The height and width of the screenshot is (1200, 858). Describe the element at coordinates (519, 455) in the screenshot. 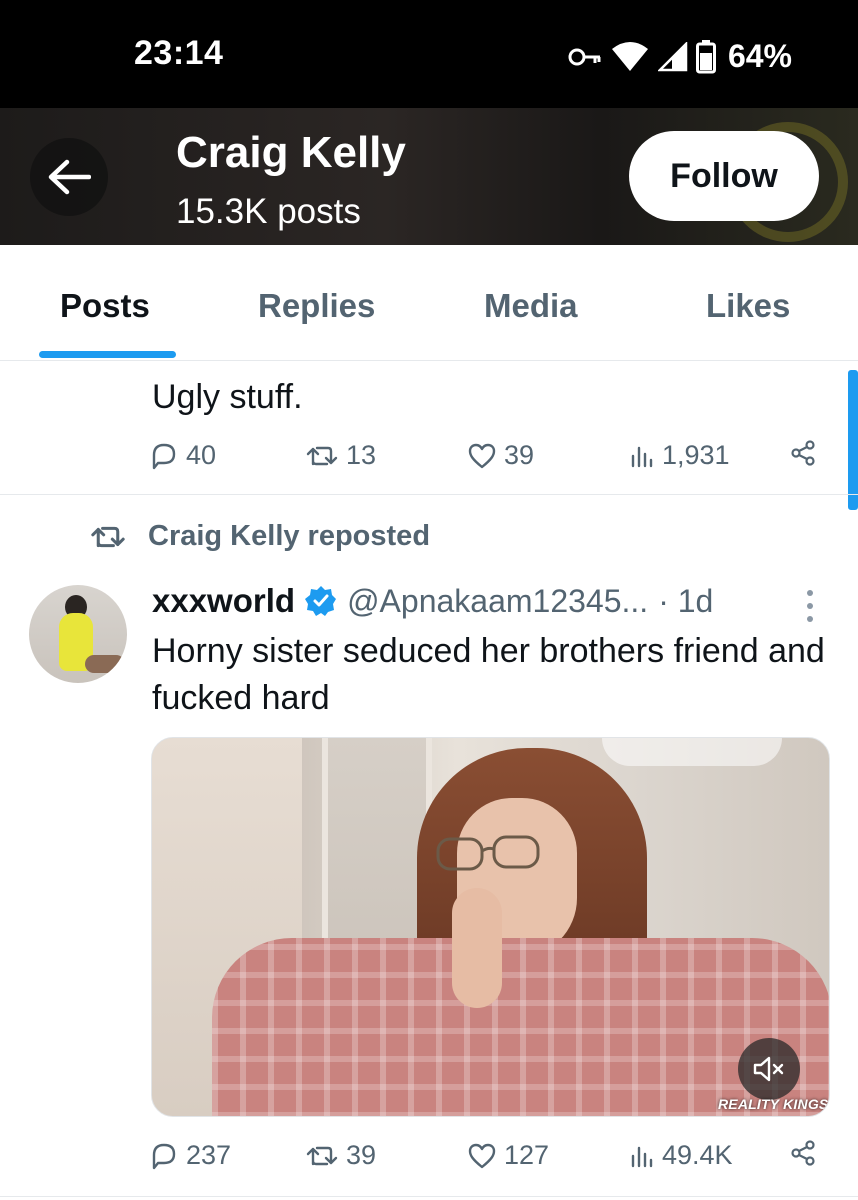

I see `like-count: 39` at that location.